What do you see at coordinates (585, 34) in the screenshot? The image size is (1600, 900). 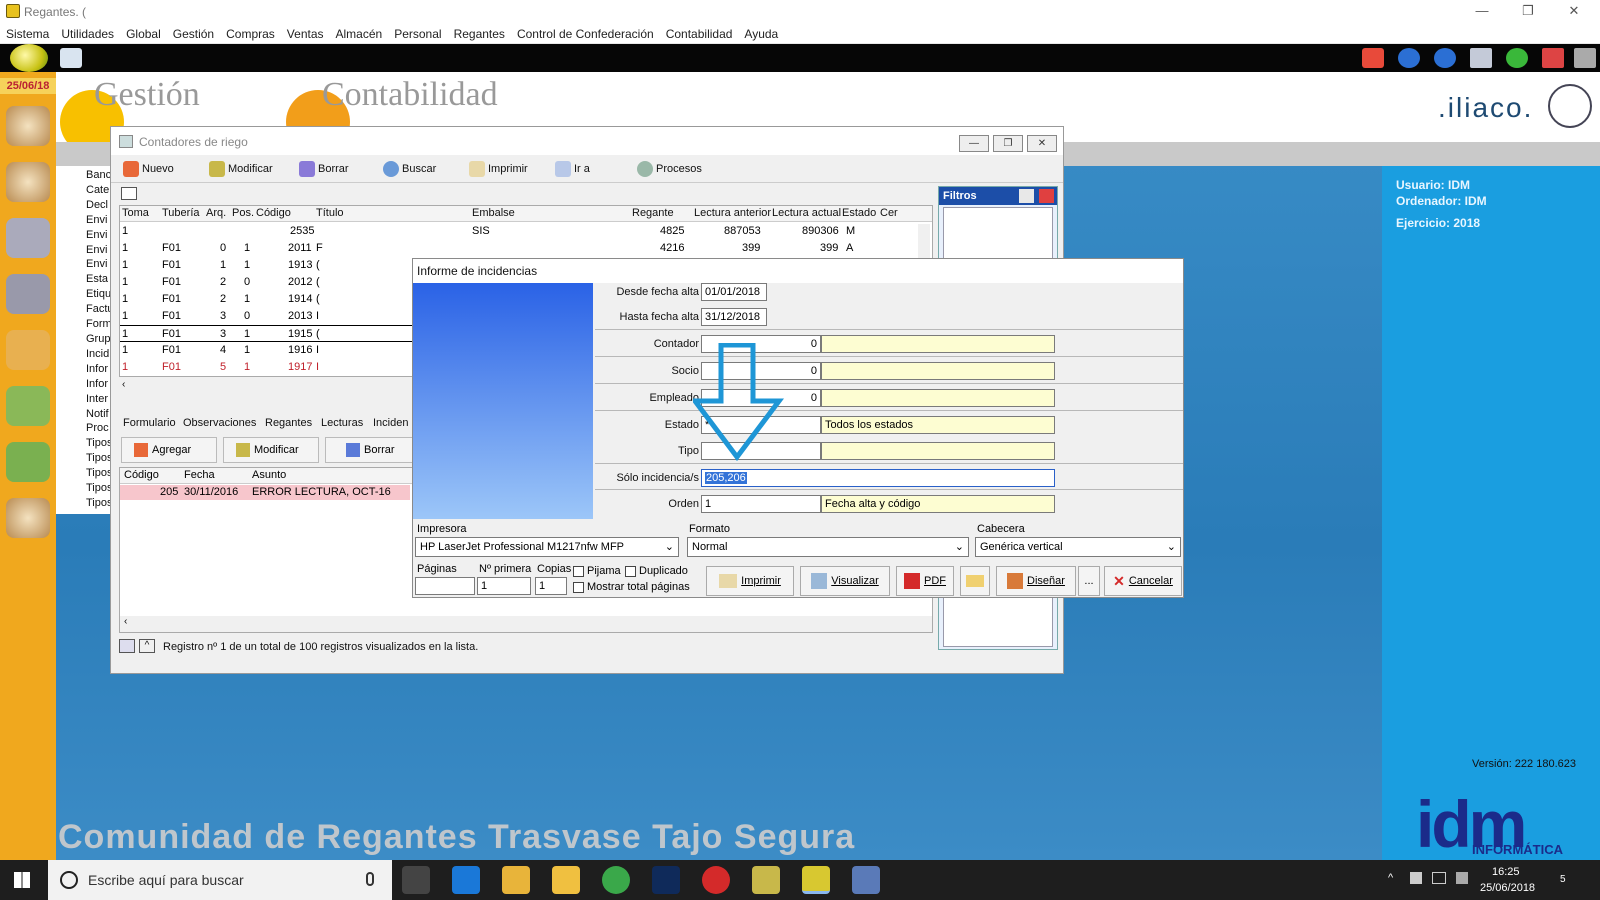 I see `menu-control-confederacion: Control de Confederación` at bounding box center [585, 34].